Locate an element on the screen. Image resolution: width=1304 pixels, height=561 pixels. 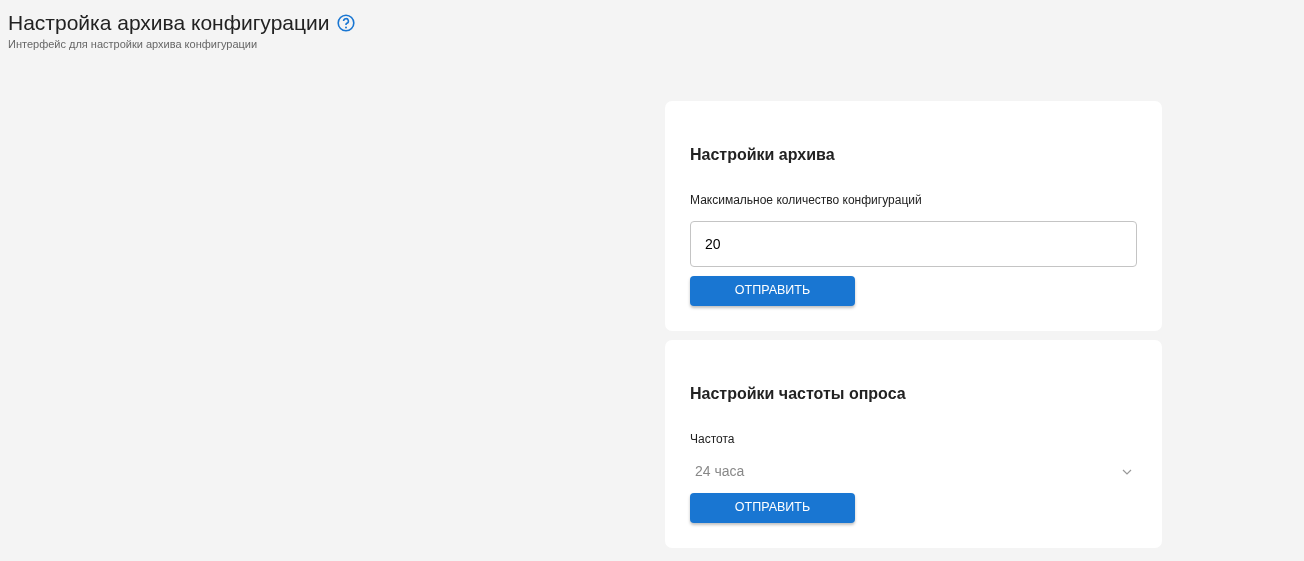
card-title: Настройки частоты опроса is located at coordinates (798, 393).